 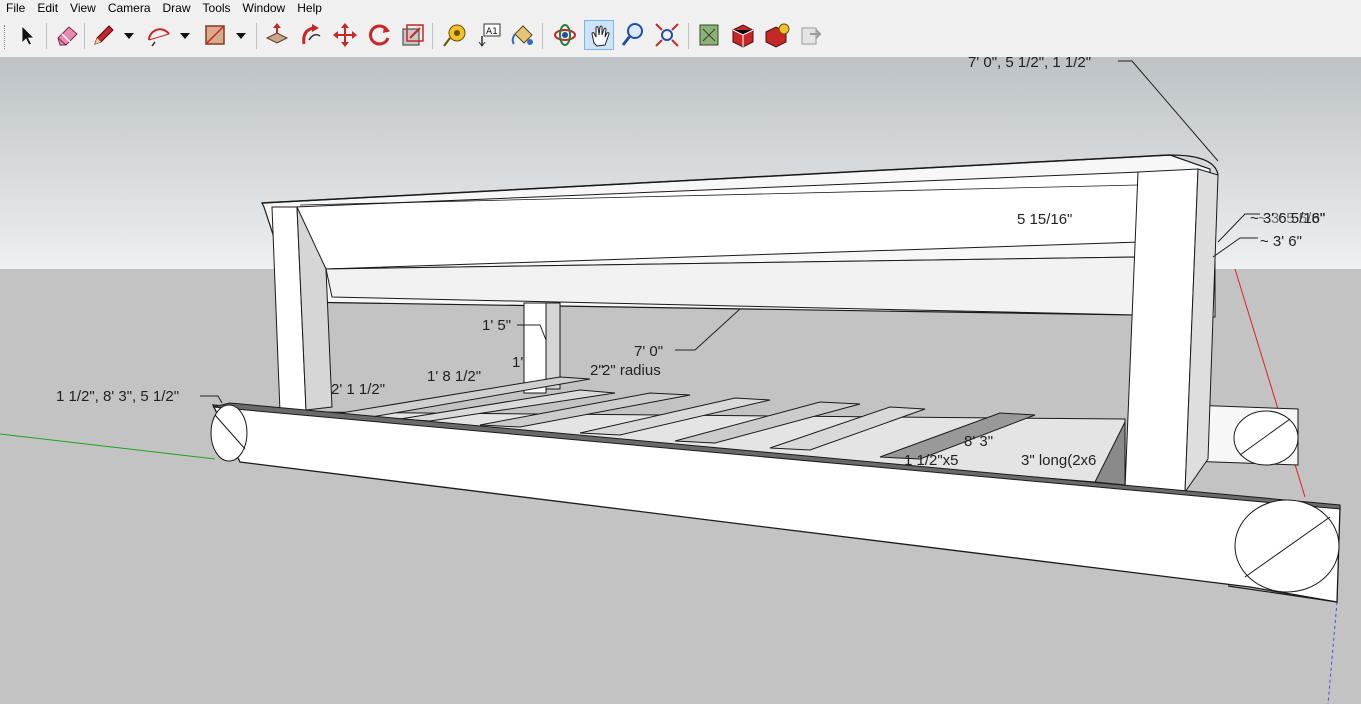 I want to click on paint-bucket-icon, so click(x=522, y=35).